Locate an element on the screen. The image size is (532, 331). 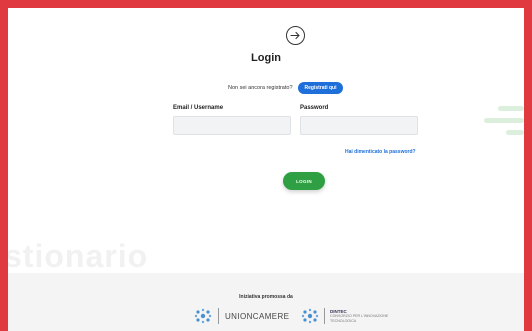
password-label: Password is located at coordinates (314, 108).